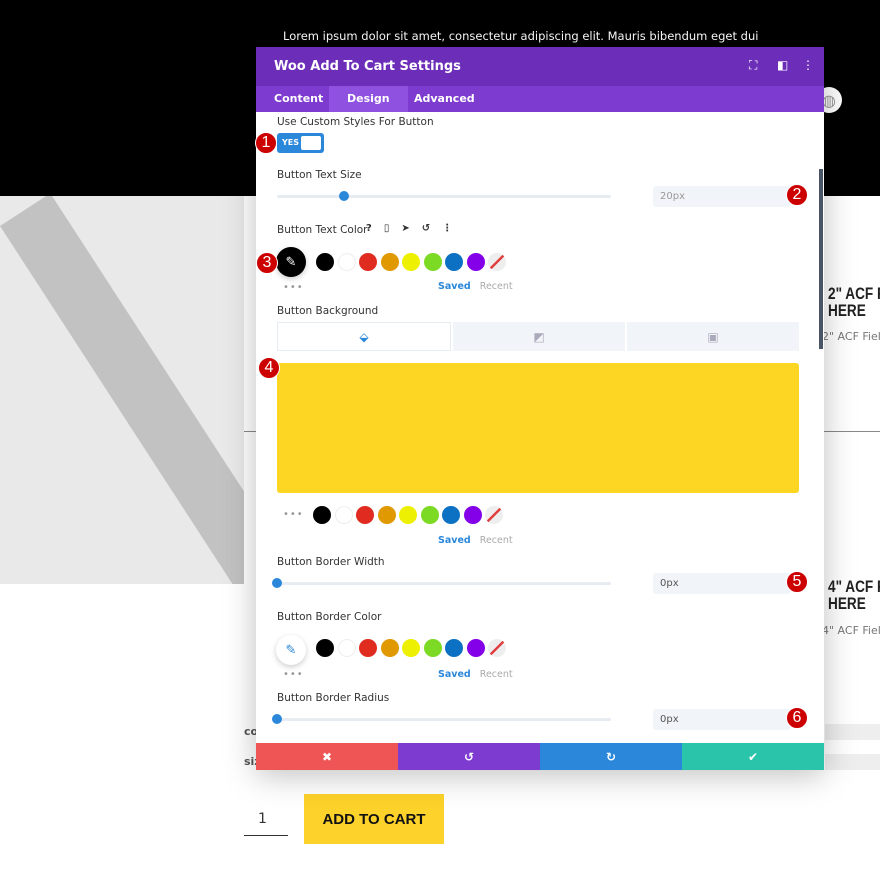  Describe the element at coordinates (722, 719) in the screenshot. I see `border-radius-input: 0px` at that location.